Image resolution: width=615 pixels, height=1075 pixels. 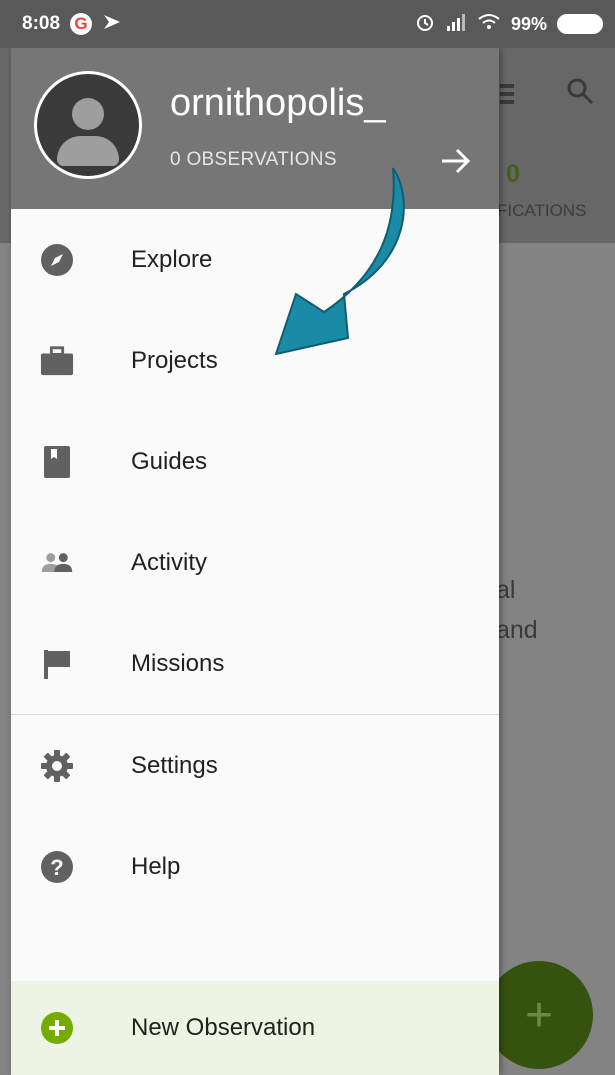 What do you see at coordinates (169, 461) in the screenshot?
I see `menu-label: Guides` at bounding box center [169, 461].